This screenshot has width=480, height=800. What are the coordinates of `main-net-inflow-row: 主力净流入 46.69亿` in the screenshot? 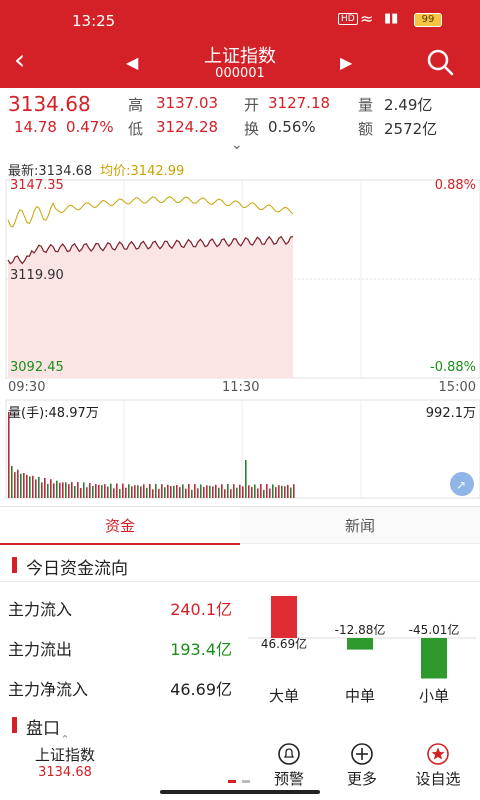 It's located at (120, 686).